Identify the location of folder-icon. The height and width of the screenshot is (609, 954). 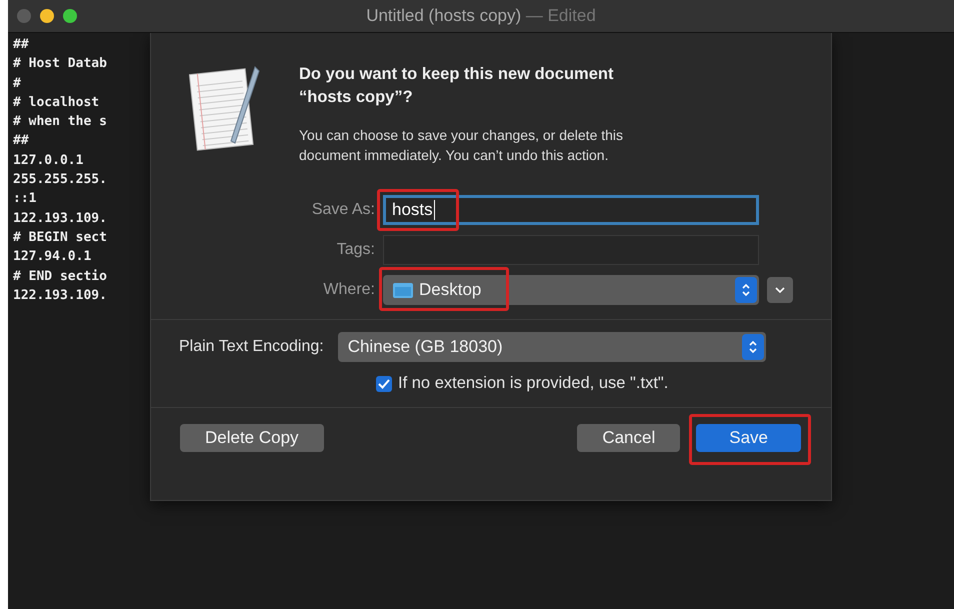
(403, 290).